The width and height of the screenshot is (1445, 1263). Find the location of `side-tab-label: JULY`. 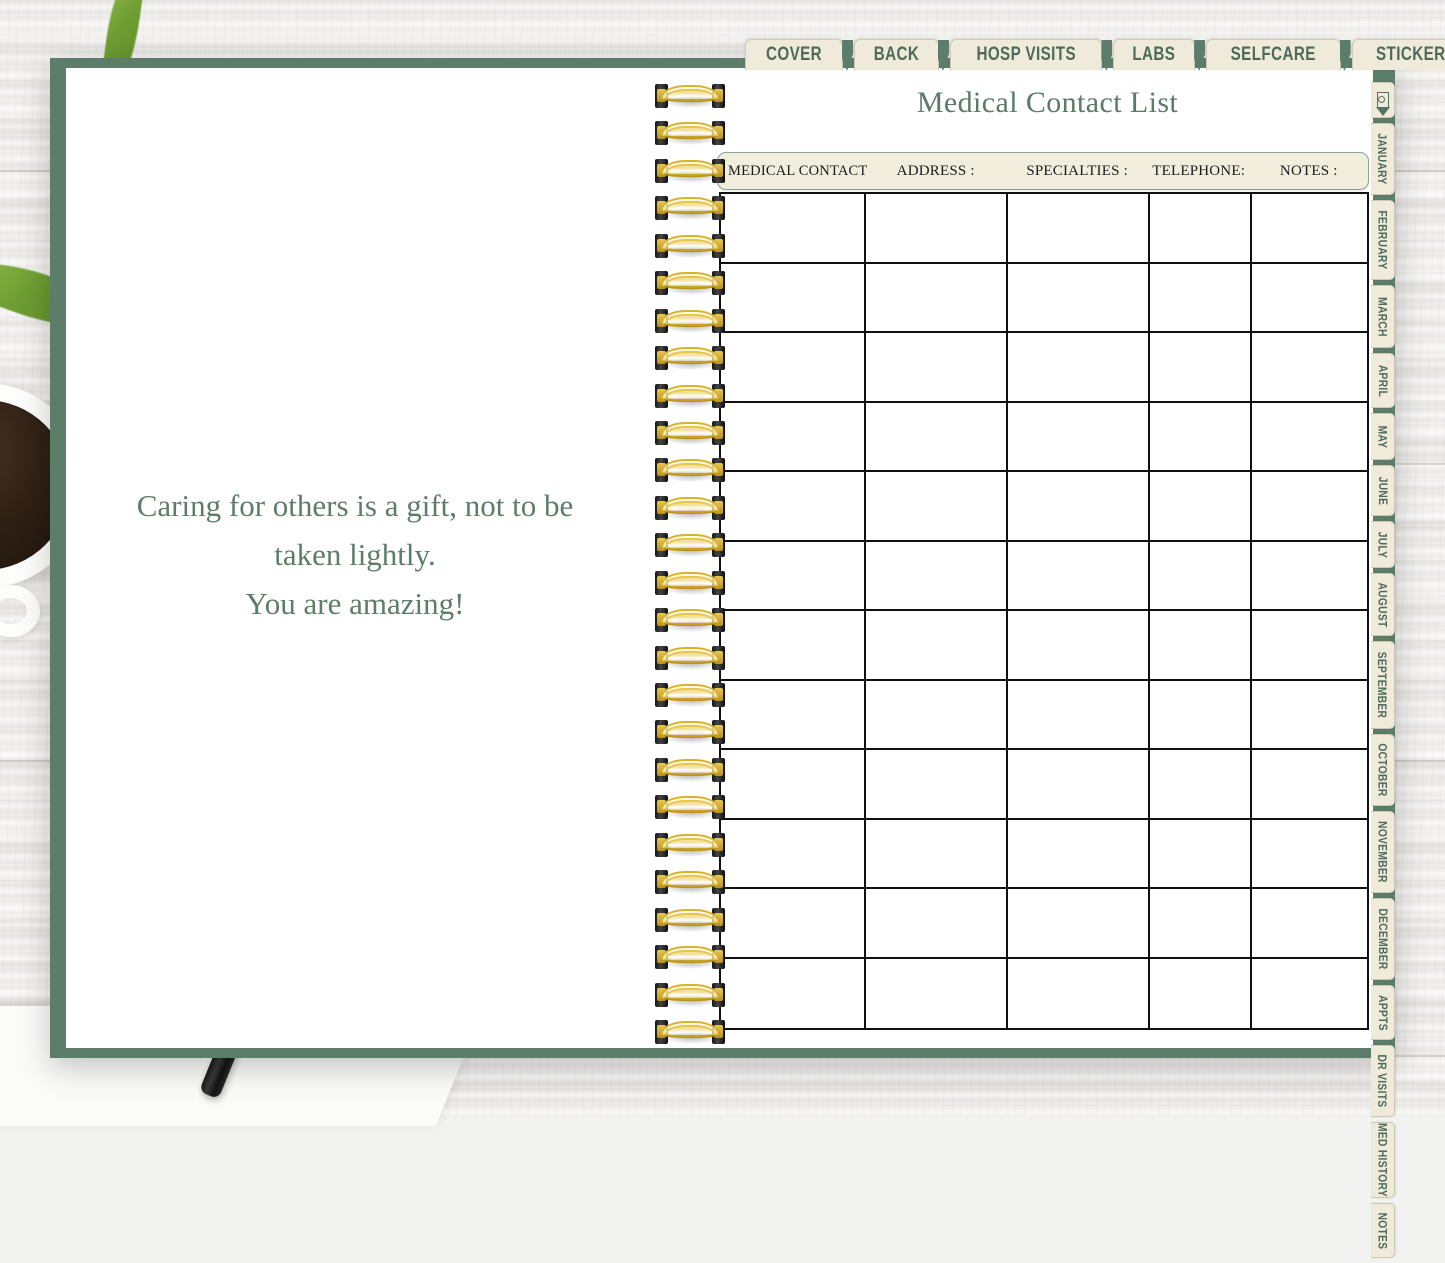

side-tab-label: JULY is located at coordinates (1382, 544).